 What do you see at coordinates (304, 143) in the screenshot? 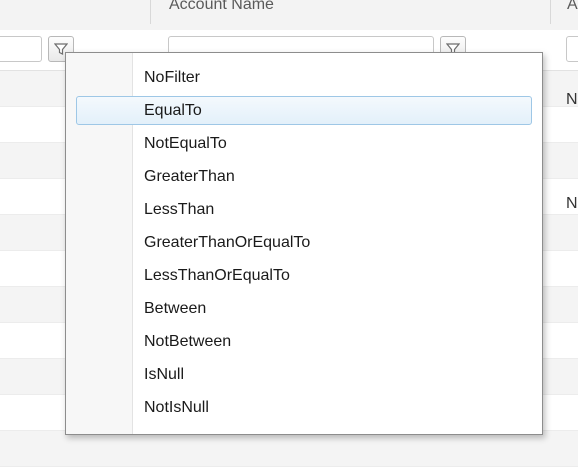
I see `menu-item-notequalto: NotEqualTo` at bounding box center [304, 143].